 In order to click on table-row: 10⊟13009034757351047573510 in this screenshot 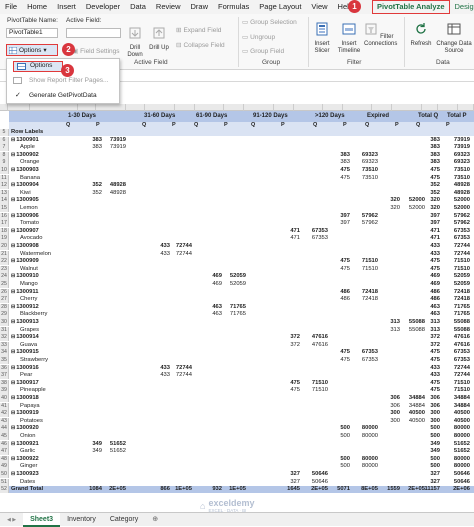, I will do `click(237, 170)`.